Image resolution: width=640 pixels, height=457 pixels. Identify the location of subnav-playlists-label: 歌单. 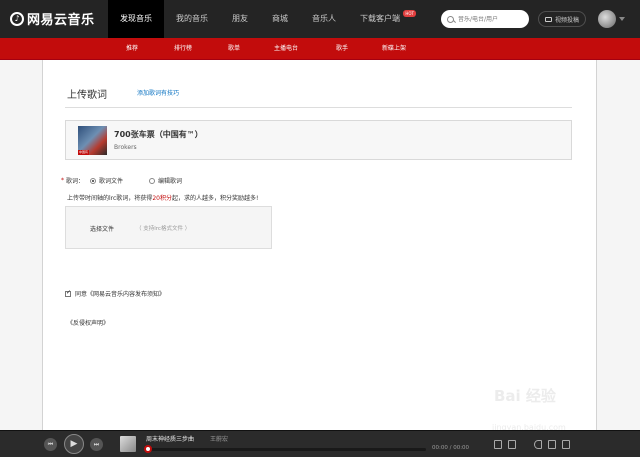
(234, 48).